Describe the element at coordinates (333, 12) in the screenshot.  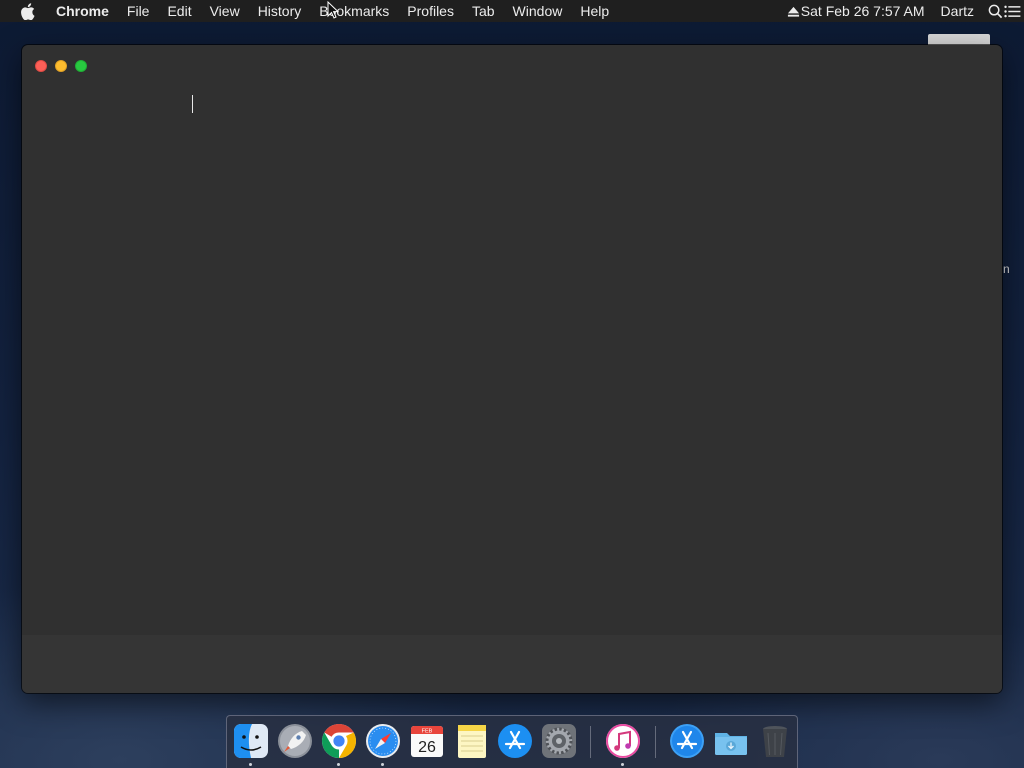
I see `mouse-pointer-icon` at that location.